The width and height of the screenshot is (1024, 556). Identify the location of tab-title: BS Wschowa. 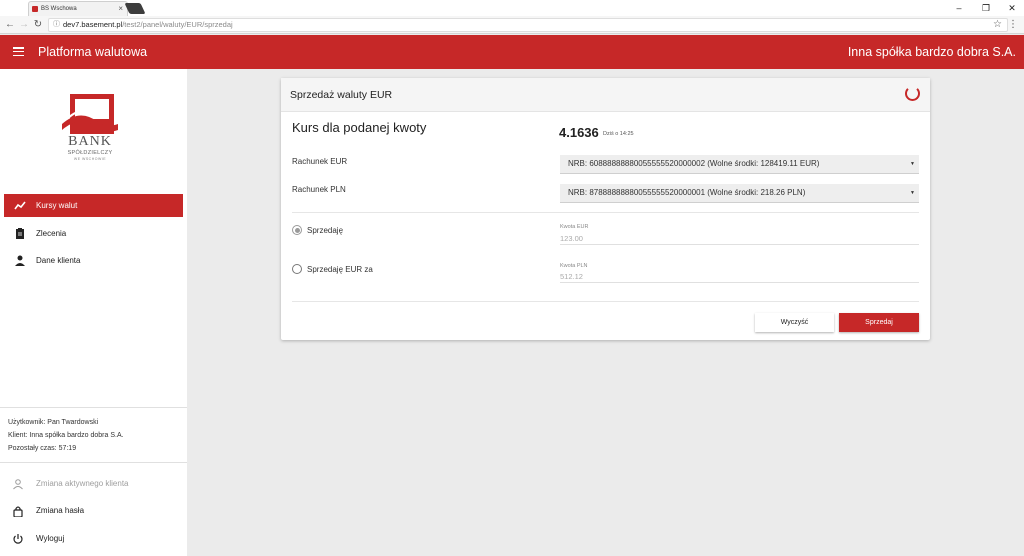
(59, 9).